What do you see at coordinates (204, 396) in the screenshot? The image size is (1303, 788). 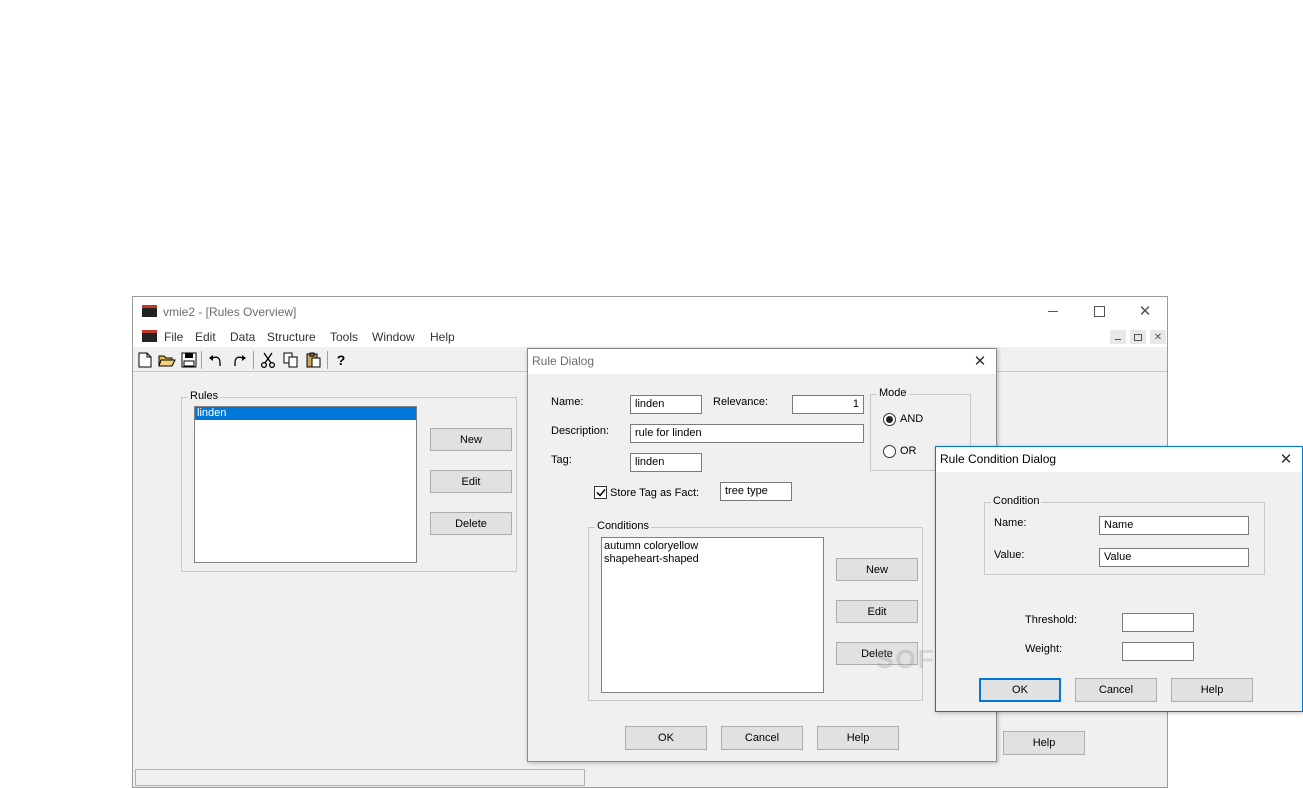 I see `rules-group-caption: Rules` at bounding box center [204, 396].